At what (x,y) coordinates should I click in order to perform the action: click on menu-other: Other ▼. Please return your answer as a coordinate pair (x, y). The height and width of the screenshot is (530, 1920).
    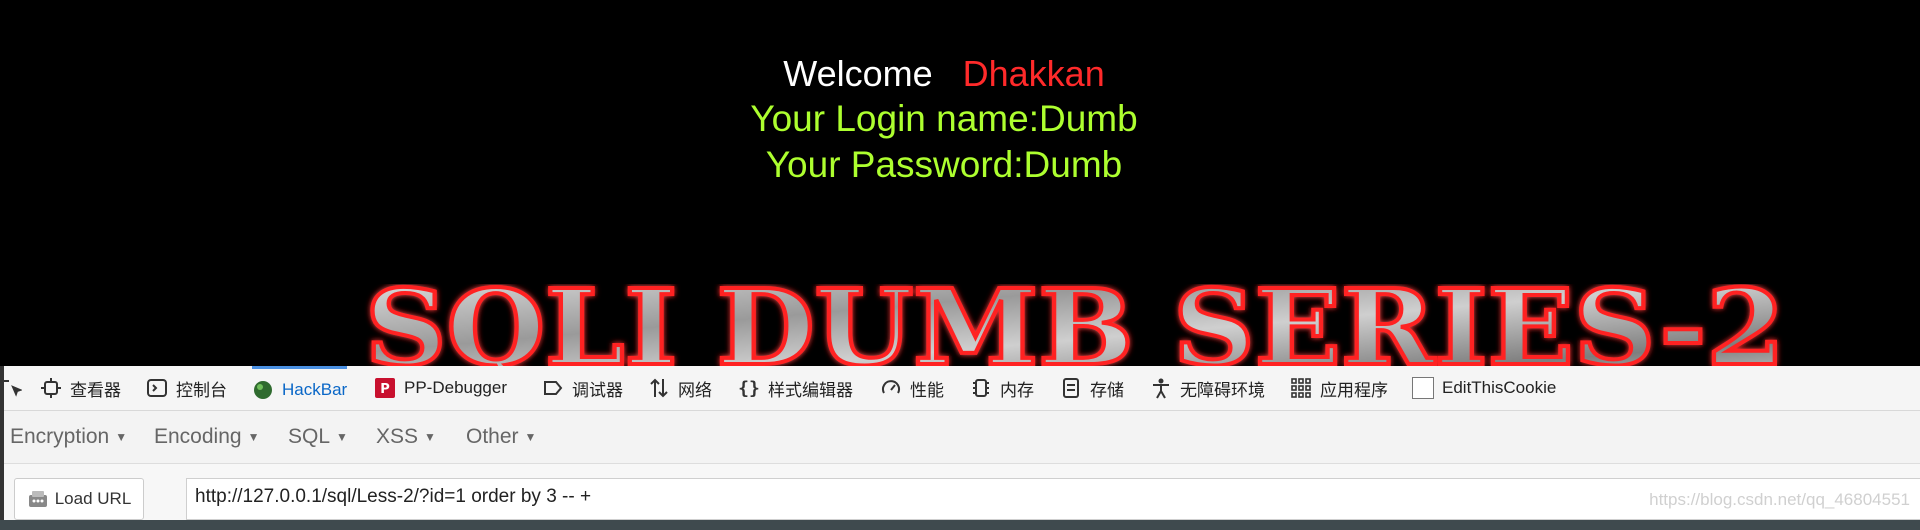
    Looking at the image, I should click on (501, 437).